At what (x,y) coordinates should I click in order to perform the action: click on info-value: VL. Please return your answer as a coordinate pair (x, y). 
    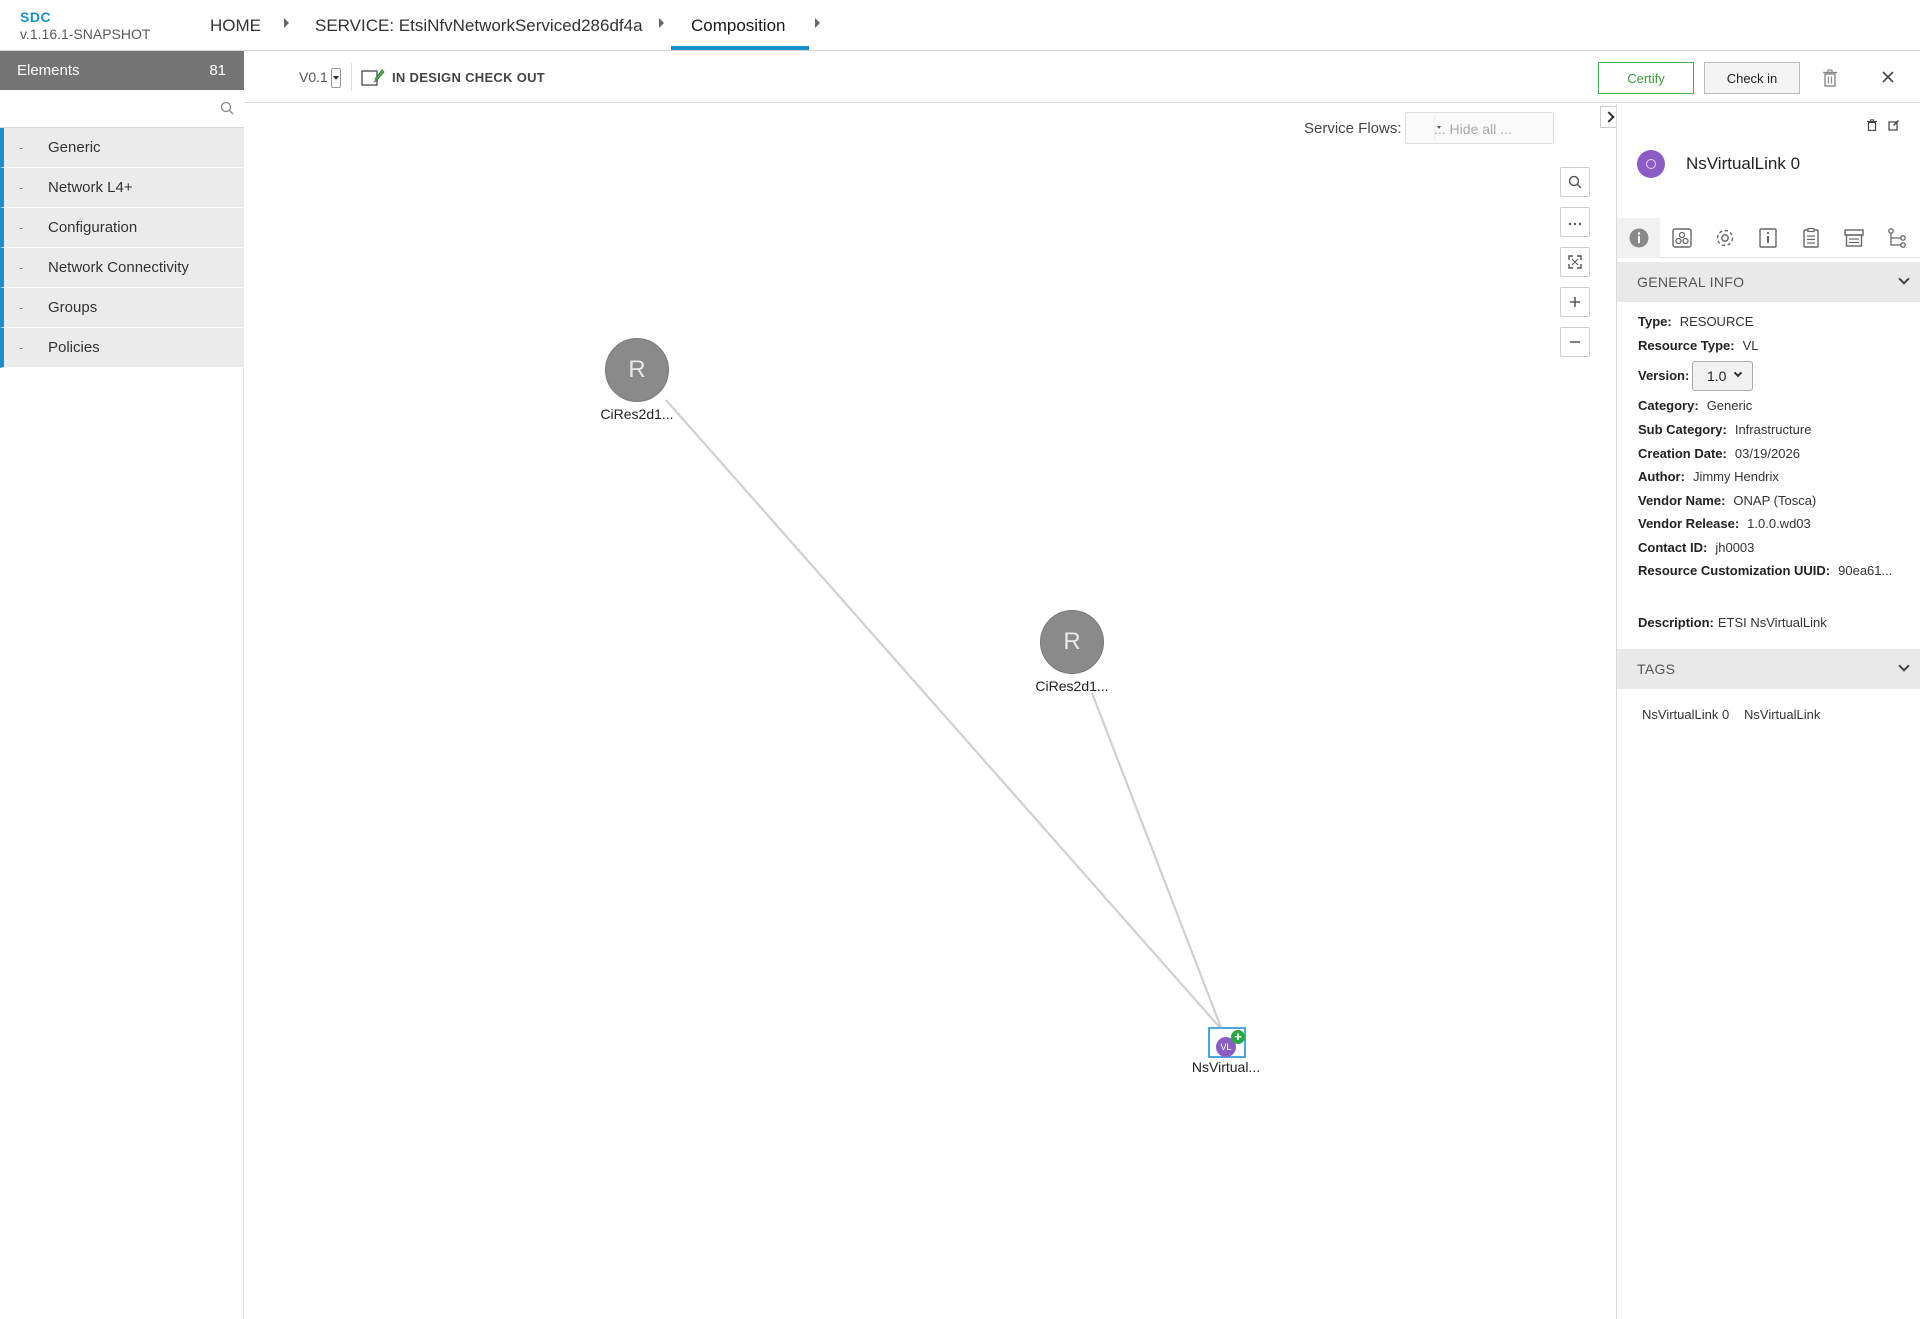
    Looking at the image, I should click on (1750, 345).